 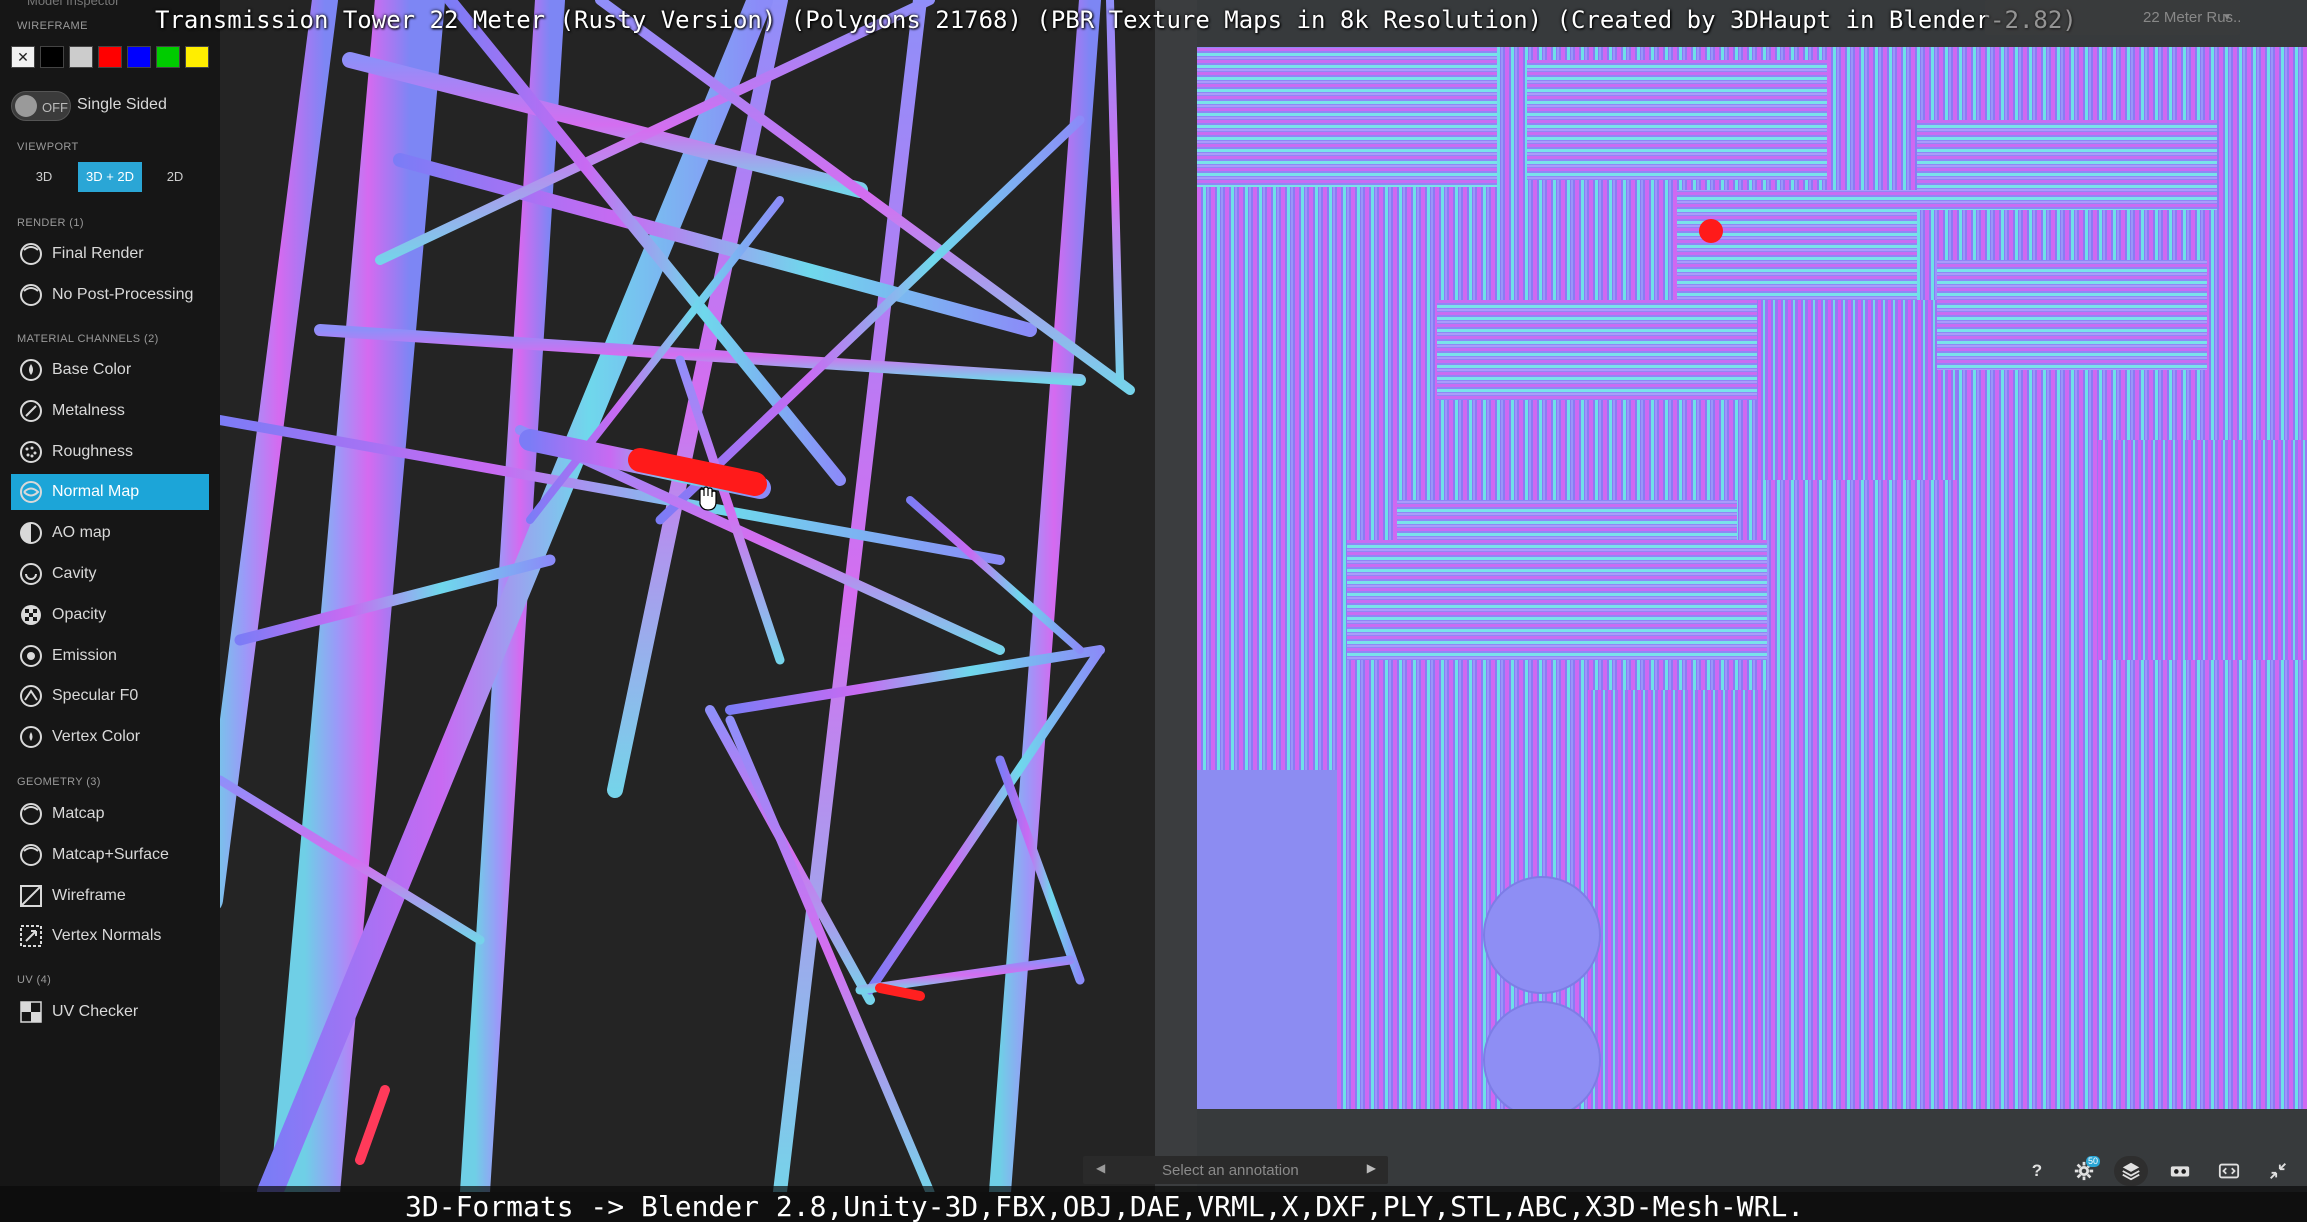 I want to click on channel-item-uv-checker: UV Checker, so click(x=110, y=1012).